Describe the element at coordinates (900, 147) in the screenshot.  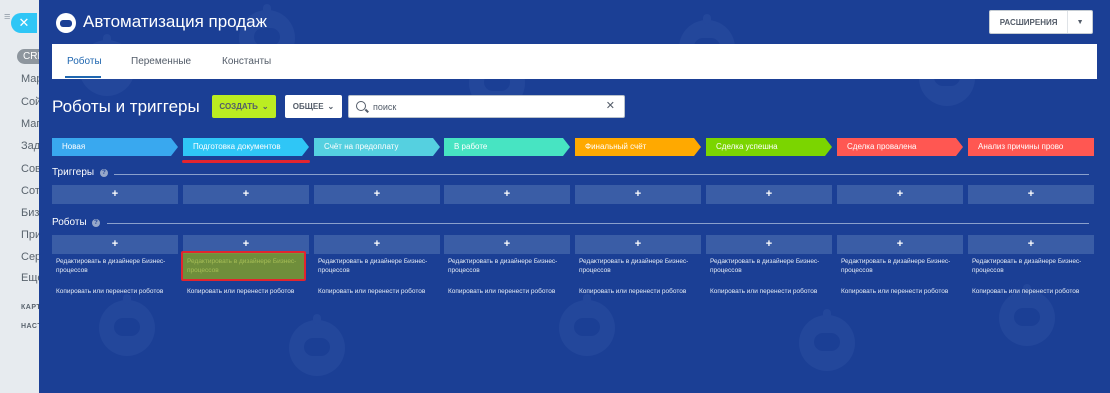
I see `stage-7: Сделка провалена` at that location.